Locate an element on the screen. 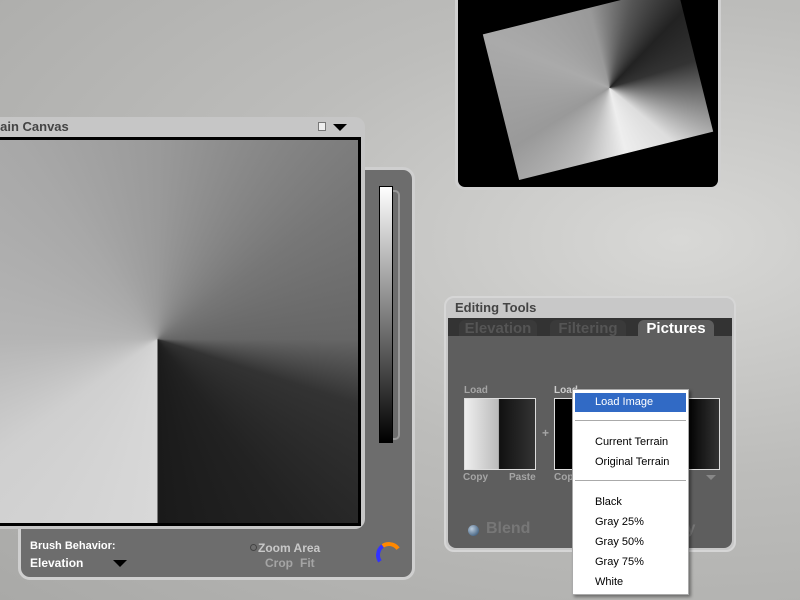 This screenshot has width=800, height=600. brush-dropdown-icon is located at coordinates (120, 563).